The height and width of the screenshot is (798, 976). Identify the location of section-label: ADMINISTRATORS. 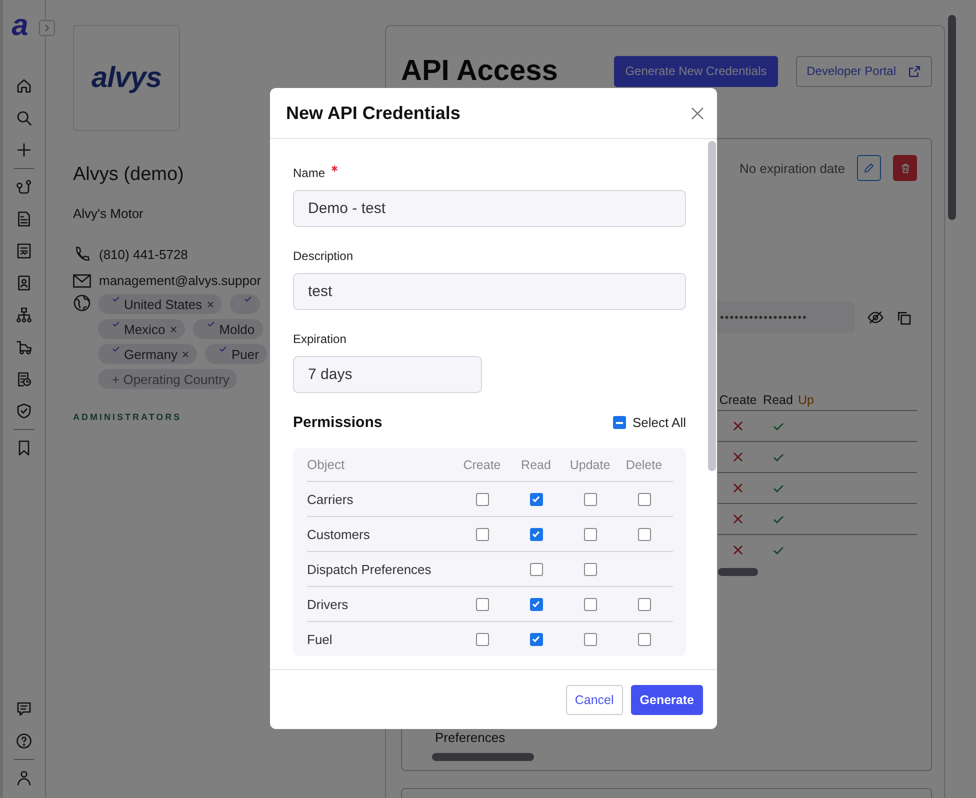
(127, 417).